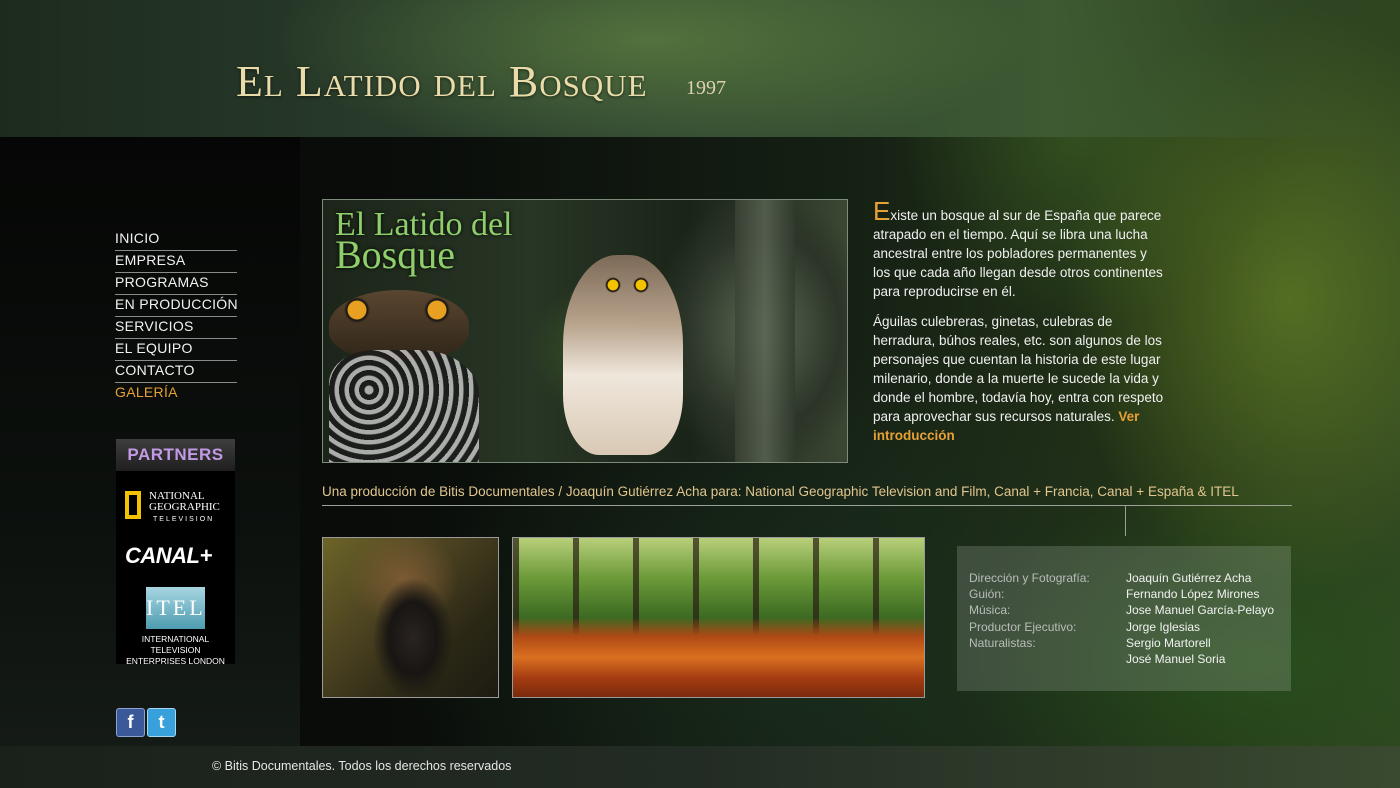  I want to click on partners-heading: PARTNERS, so click(175, 455).